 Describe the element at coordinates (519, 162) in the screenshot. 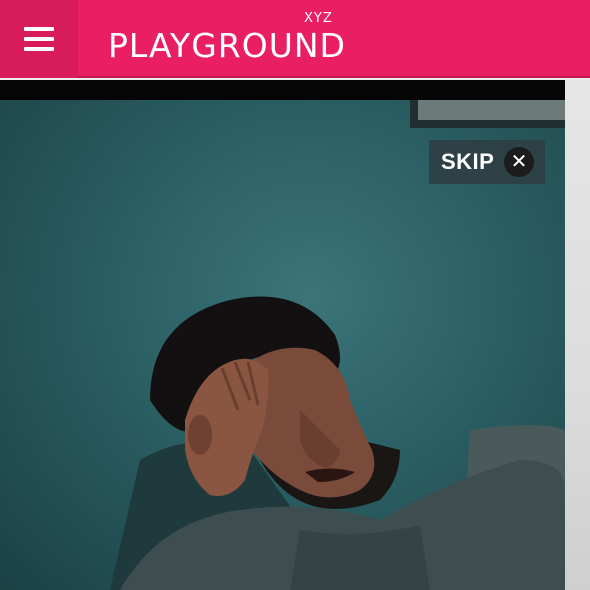

I see `close-icon: ✕` at that location.